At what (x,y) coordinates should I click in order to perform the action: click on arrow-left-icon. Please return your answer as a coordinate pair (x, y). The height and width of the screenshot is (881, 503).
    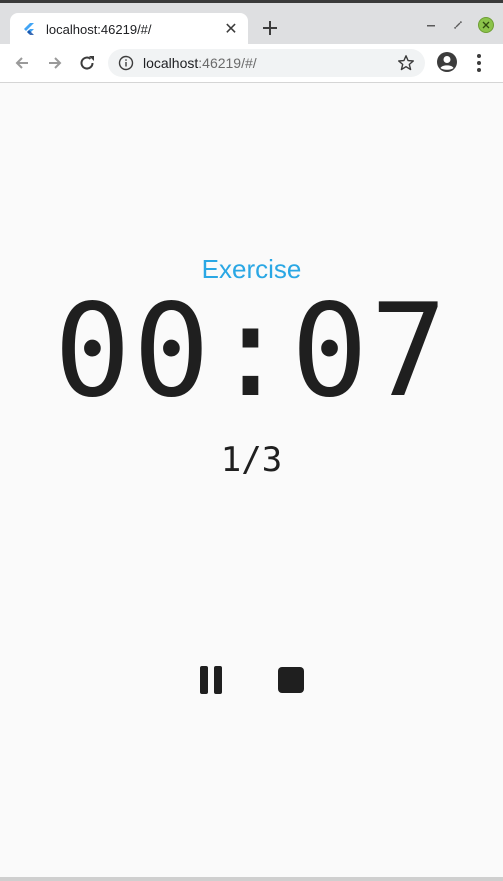
    Looking at the image, I should click on (21, 63).